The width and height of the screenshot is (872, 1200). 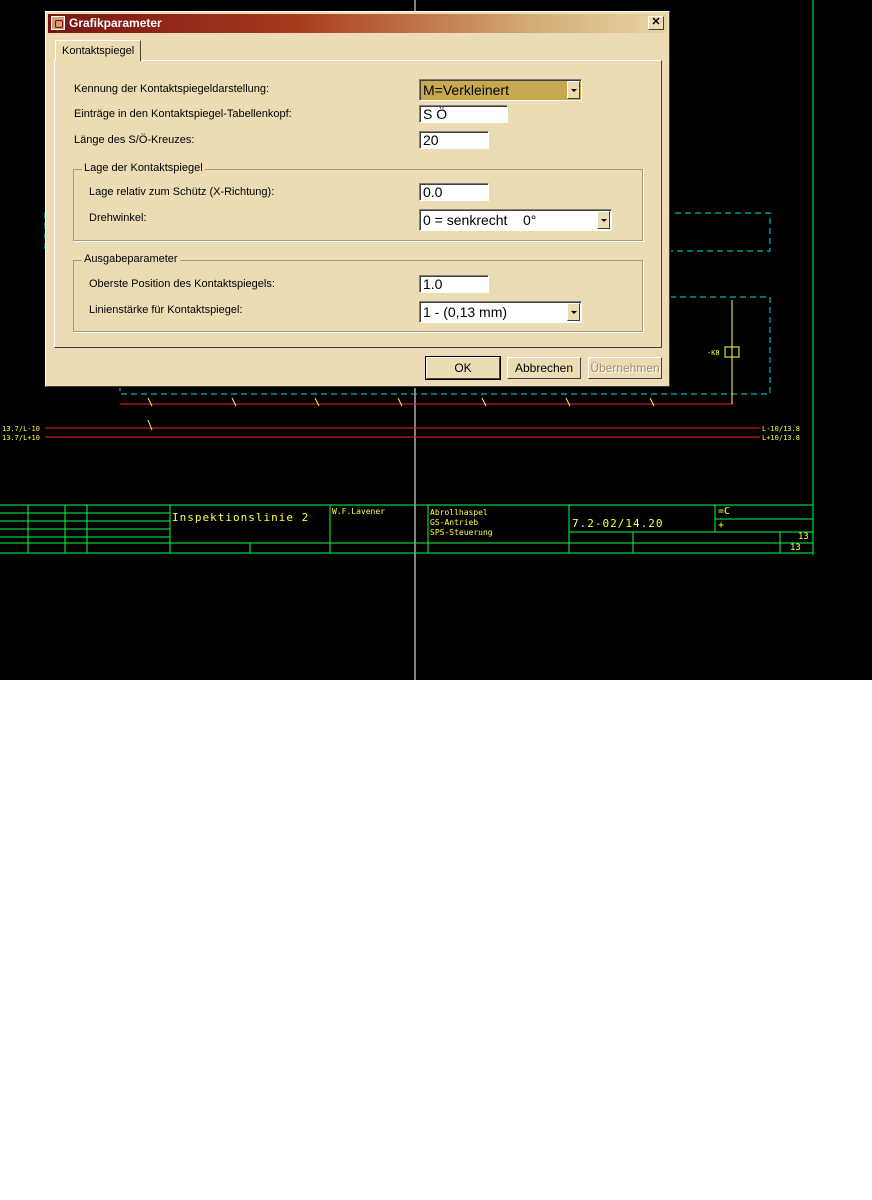 I want to click on wire-label-left-2: 13.7/L+10, so click(x=21, y=438).